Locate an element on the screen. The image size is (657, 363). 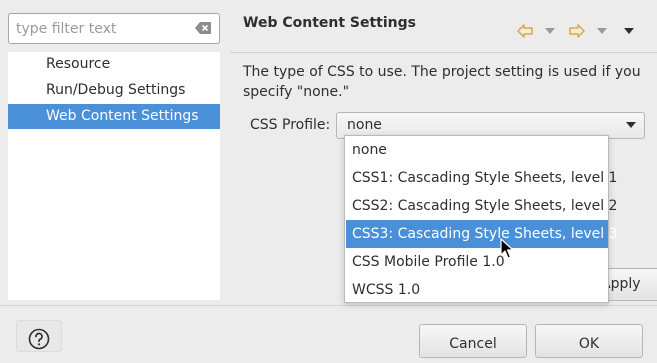
help-icon is located at coordinates (39, 339).